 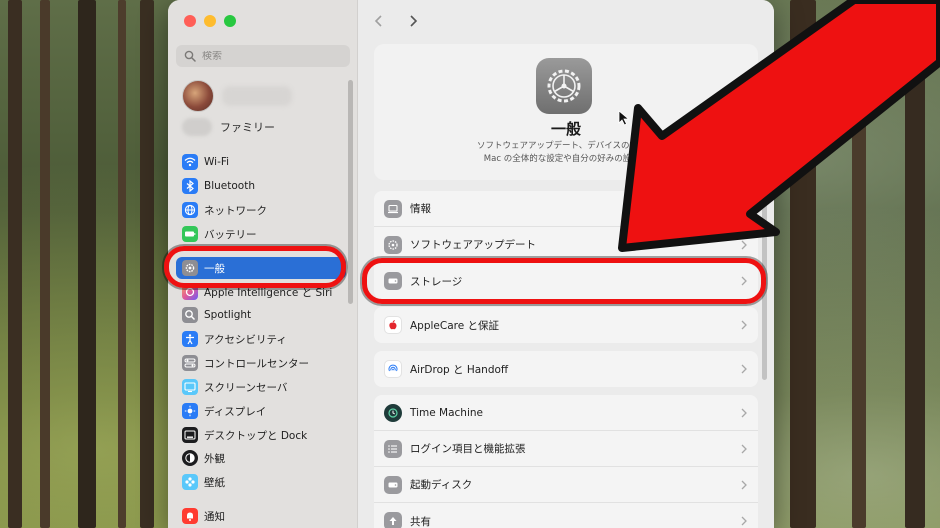 I want to click on row-startup-disk: 起動ディスク, so click(x=566, y=485).